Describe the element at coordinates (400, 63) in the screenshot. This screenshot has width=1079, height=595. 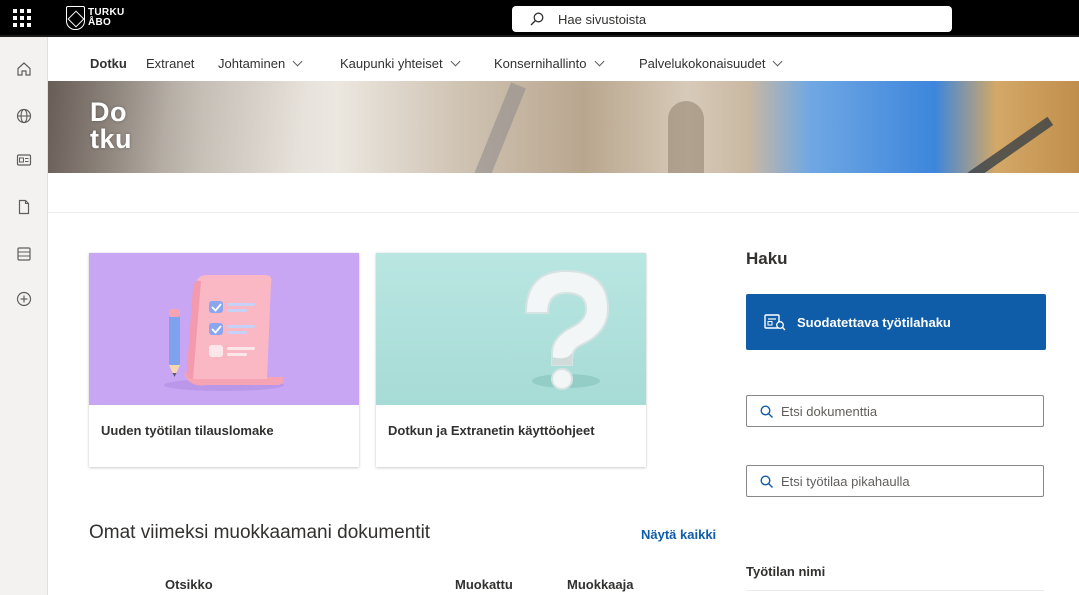
I see `nav-item-kaupunki-yhteiset: Kaupunki yhteiset` at that location.